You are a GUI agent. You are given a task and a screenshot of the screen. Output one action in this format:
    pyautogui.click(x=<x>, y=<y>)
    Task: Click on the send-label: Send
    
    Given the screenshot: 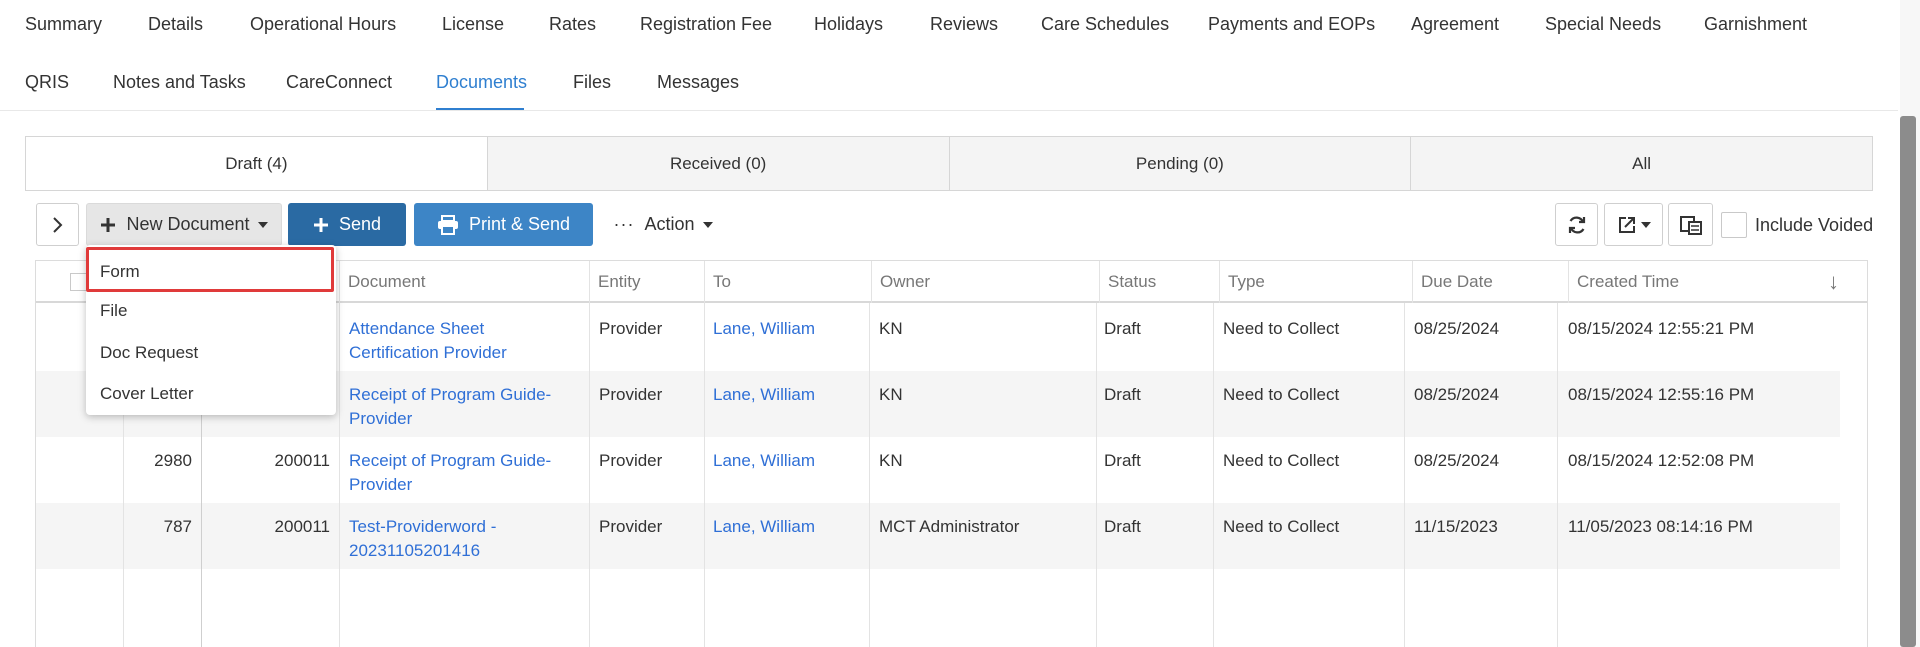 What is the action you would take?
    pyautogui.click(x=360, y=224)
    